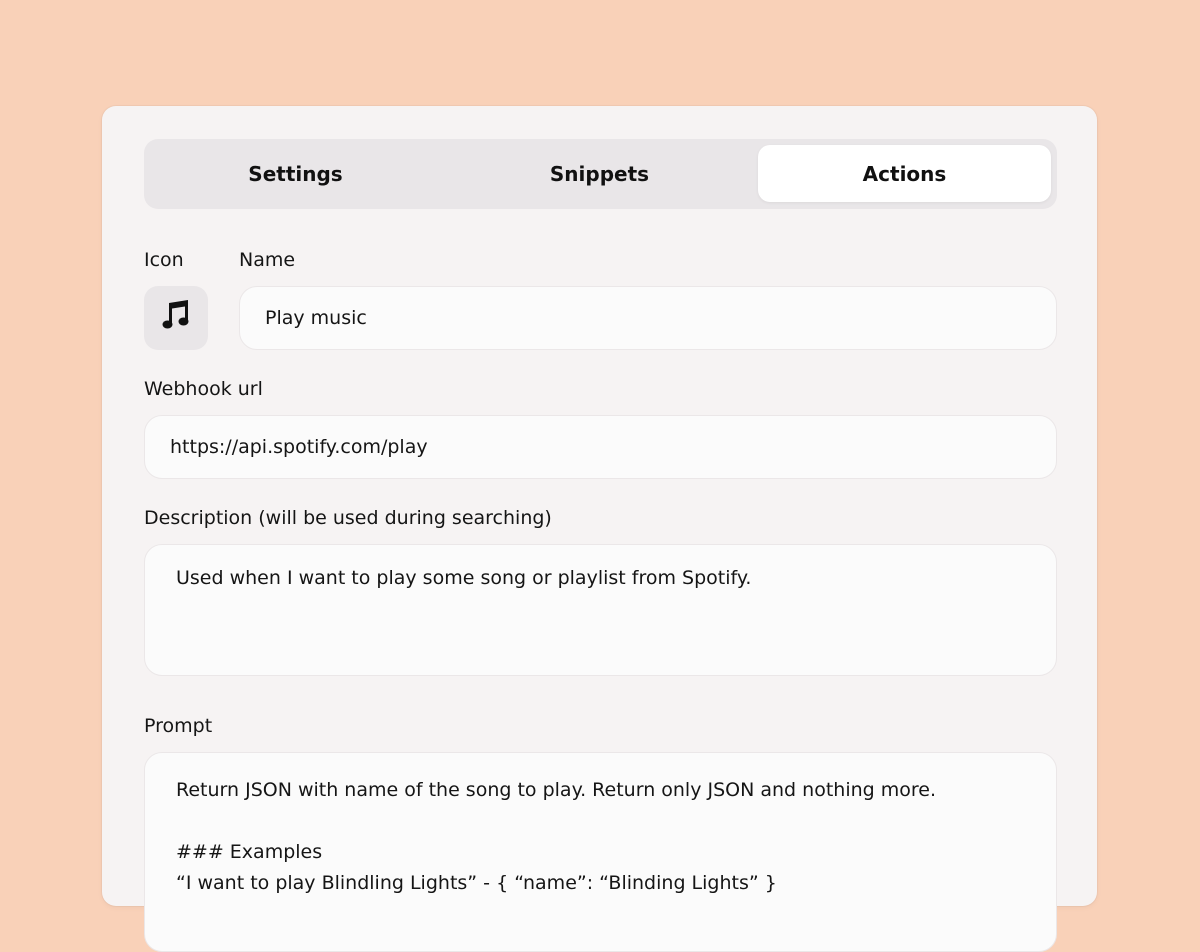 This screenshot has width=1200, height=952. I want to click on tab-bar: Settings Snippets Actions, so click(600, 174).